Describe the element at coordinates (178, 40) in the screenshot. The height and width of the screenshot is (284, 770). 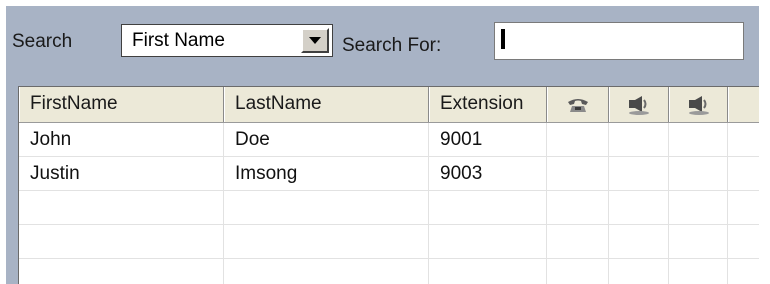
I see `search-field-value: First Name` at that location.